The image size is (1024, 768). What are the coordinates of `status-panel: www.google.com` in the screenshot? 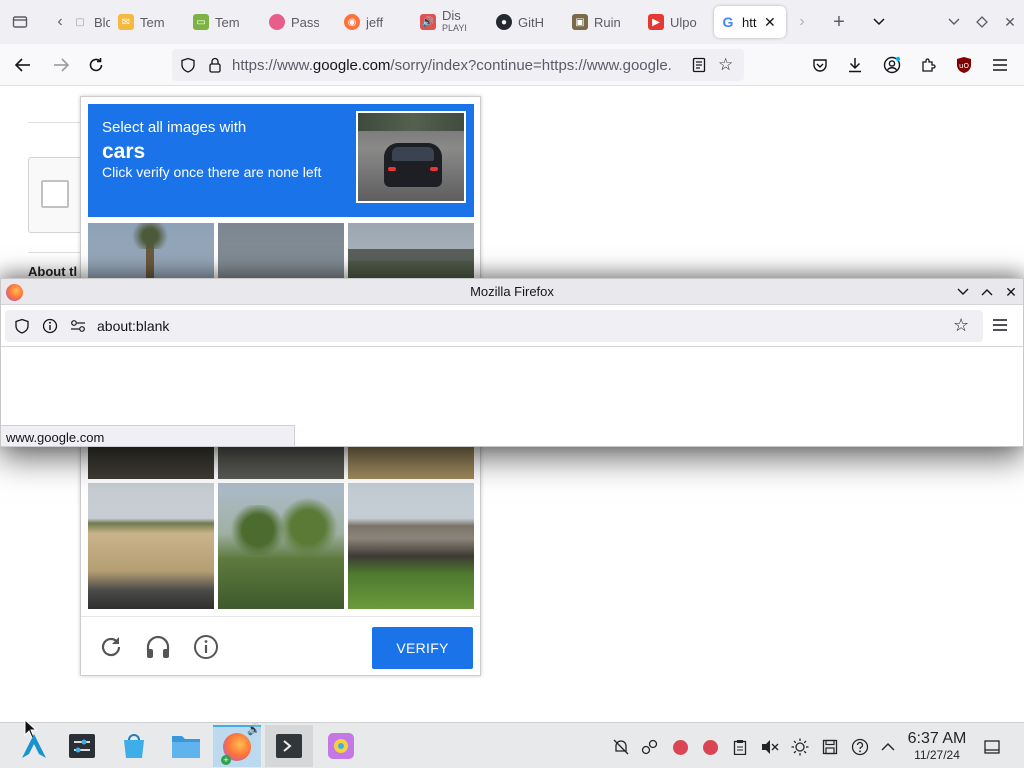 It's located at (148, 436).